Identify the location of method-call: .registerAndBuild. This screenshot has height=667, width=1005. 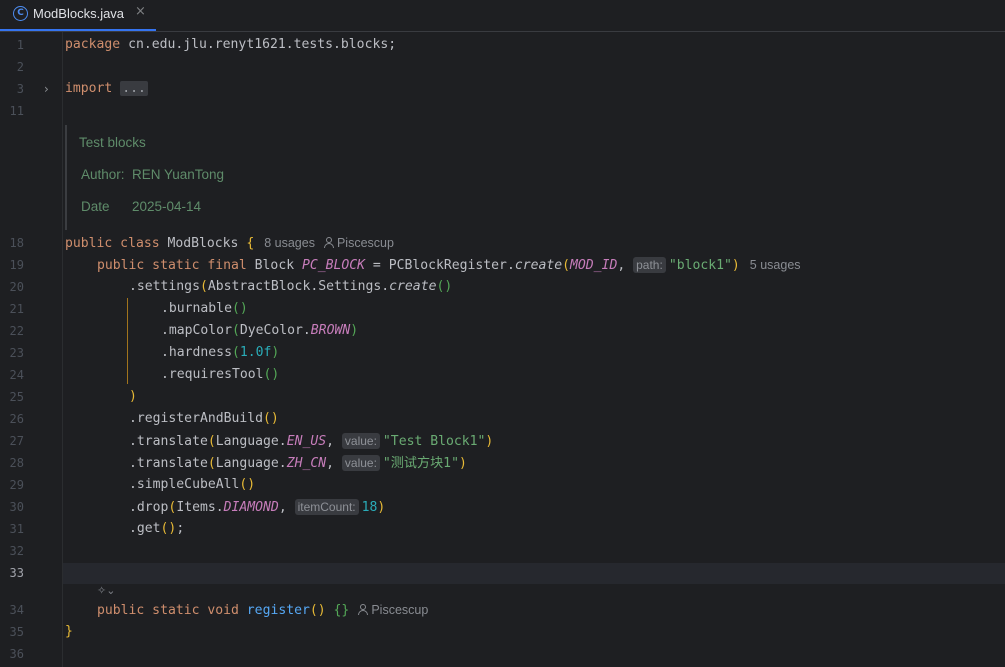
(196, 418).